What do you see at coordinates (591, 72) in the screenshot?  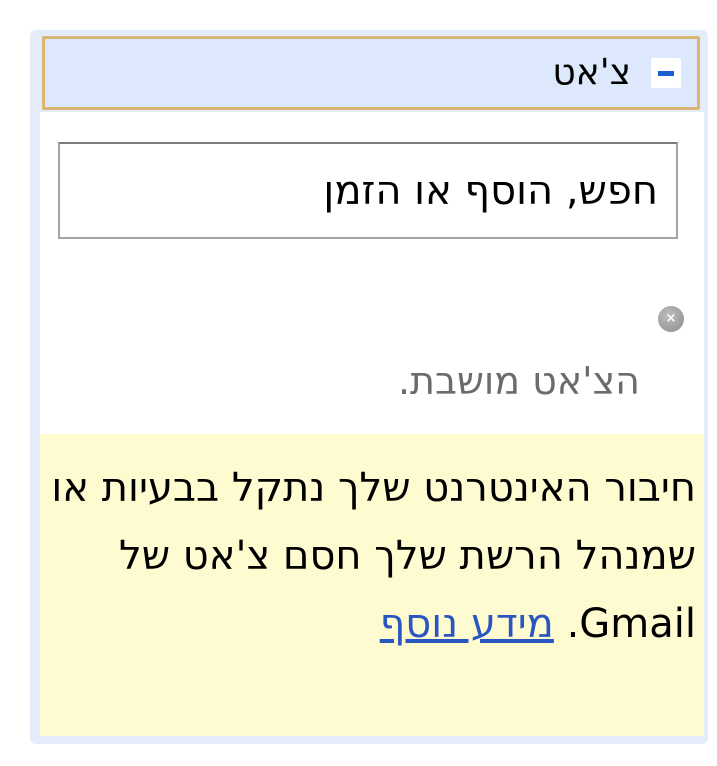 I see `chat-title: צ'אט` at bounding box center [591, 72].